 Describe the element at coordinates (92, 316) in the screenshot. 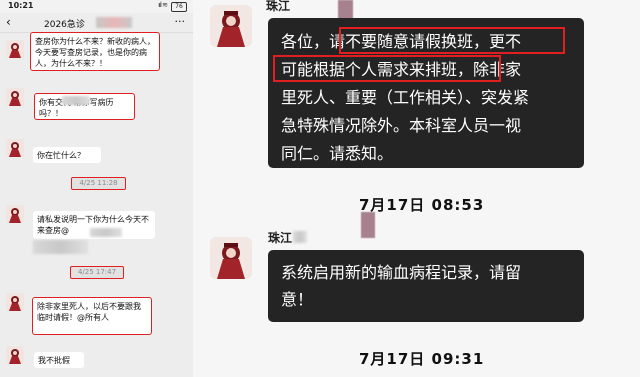

I see `message-bubble: 除非家里死人，以后不要跟我临时请假！@所有人` at that location.